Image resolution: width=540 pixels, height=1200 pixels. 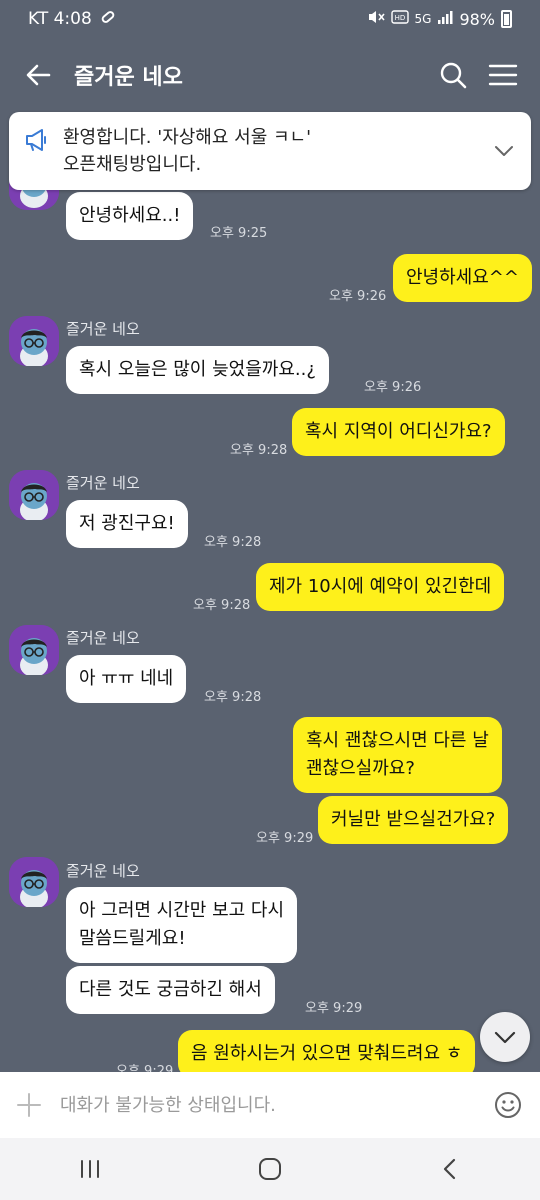 I want to click on status-right: HD 5G 98%, so click(x=439, y=19).